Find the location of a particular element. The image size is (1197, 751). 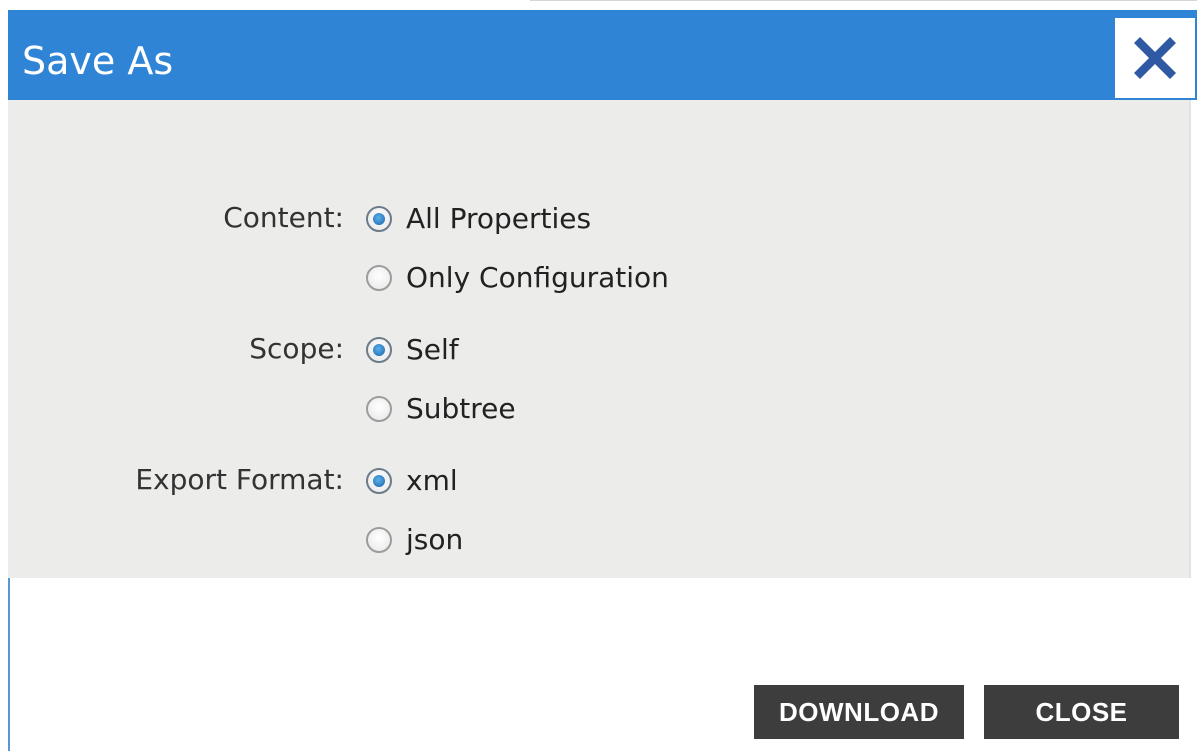

close-dialog-button is located at coordinates (1155, 58).